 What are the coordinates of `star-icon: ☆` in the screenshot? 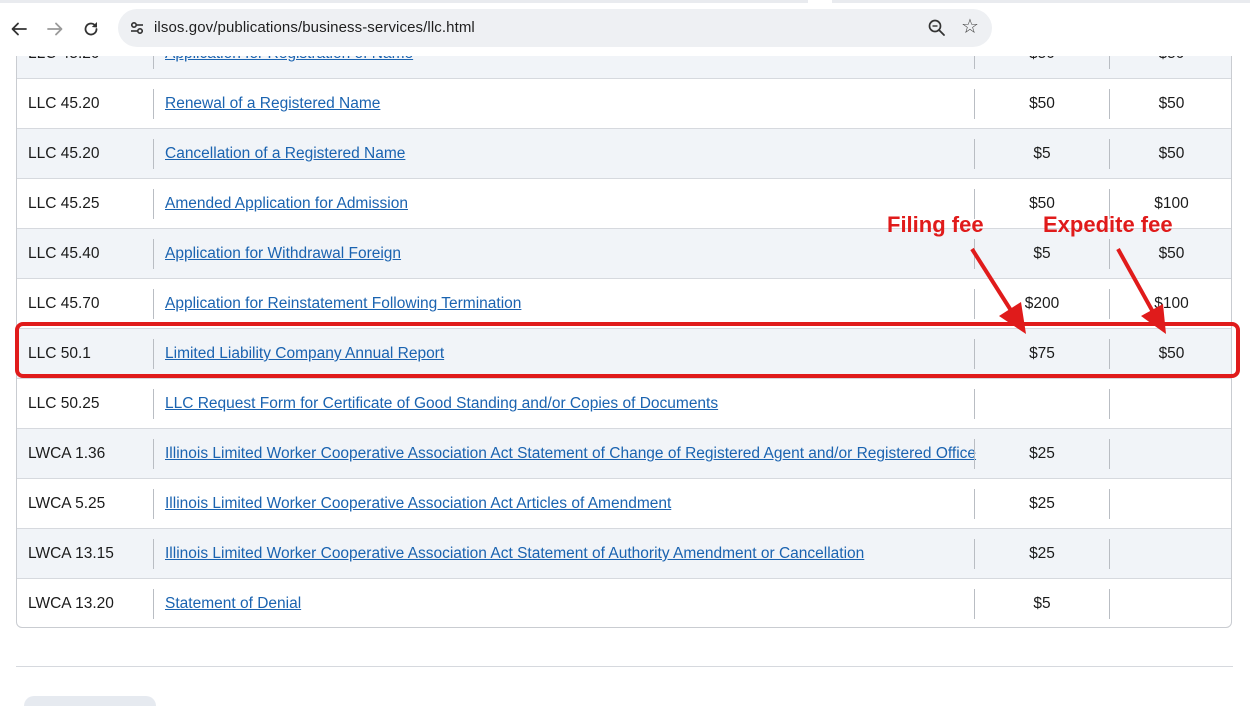 It's located at (970, 27).